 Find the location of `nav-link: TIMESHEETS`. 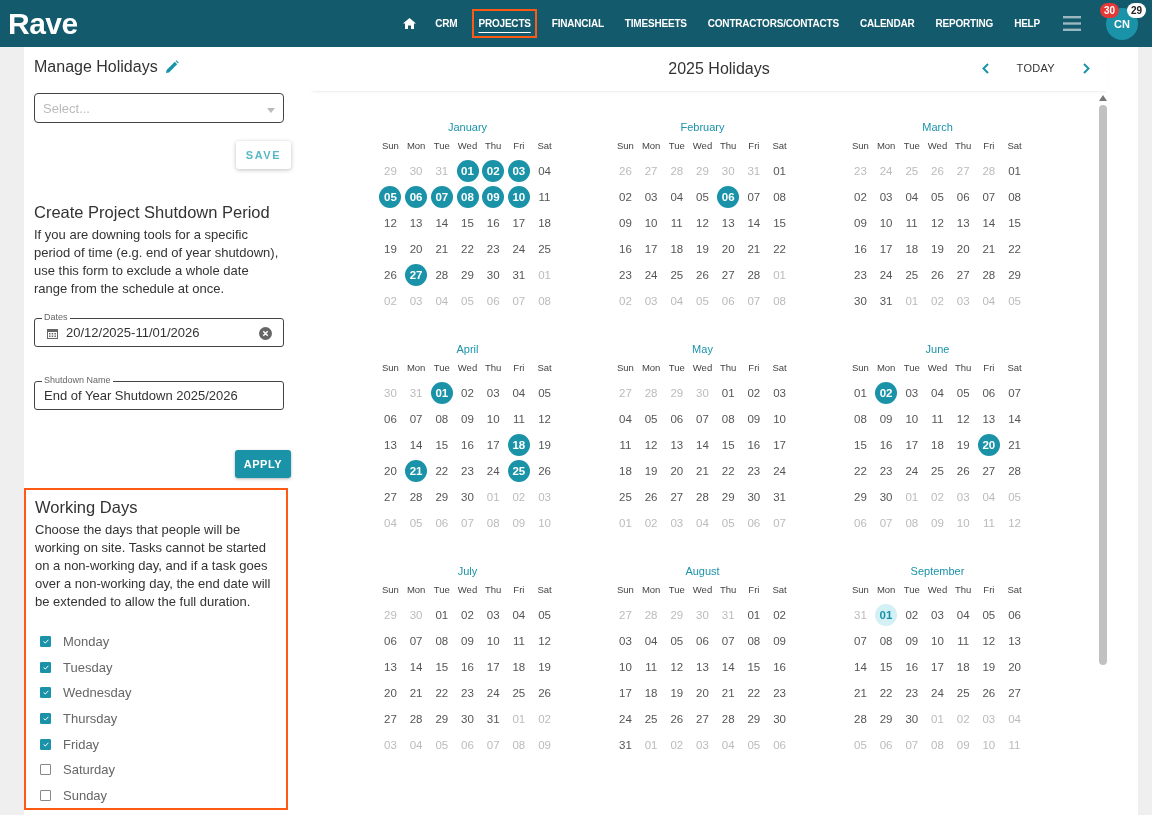

nav-link: TIMESHEETS is located at coordinates (655, 23).